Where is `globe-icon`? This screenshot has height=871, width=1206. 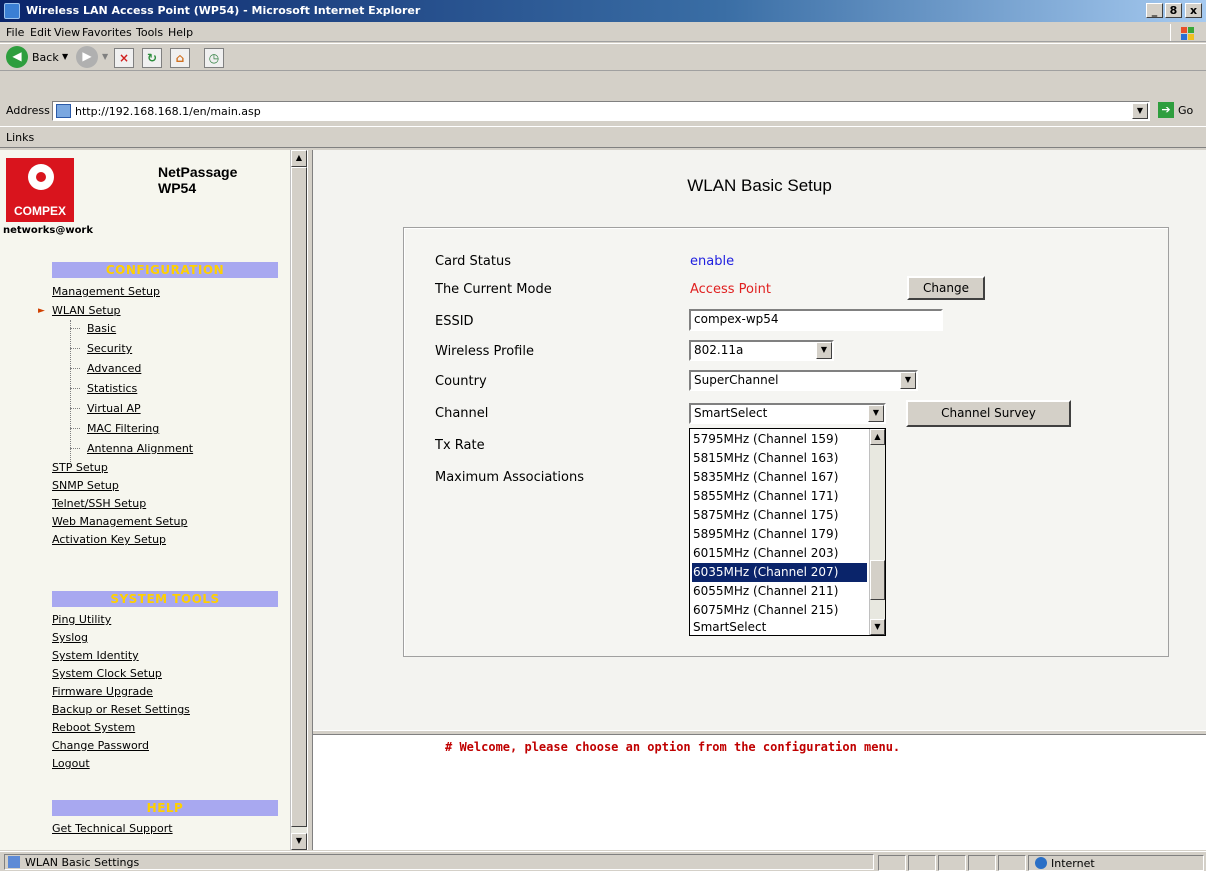
globe-icon is located at coordinates (1041, 863).